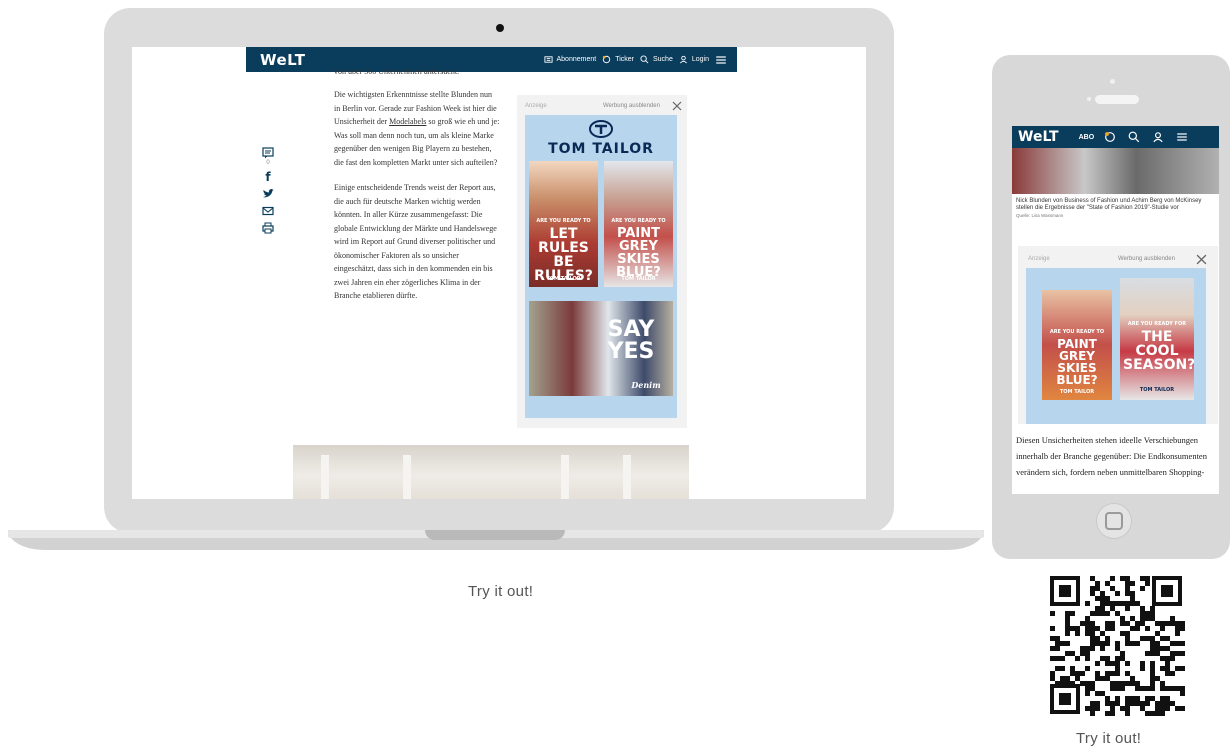  What do you see at coordinates (1158, 137) in the screenshot?
I see `user-icon` at bounding box center [1158, 137].